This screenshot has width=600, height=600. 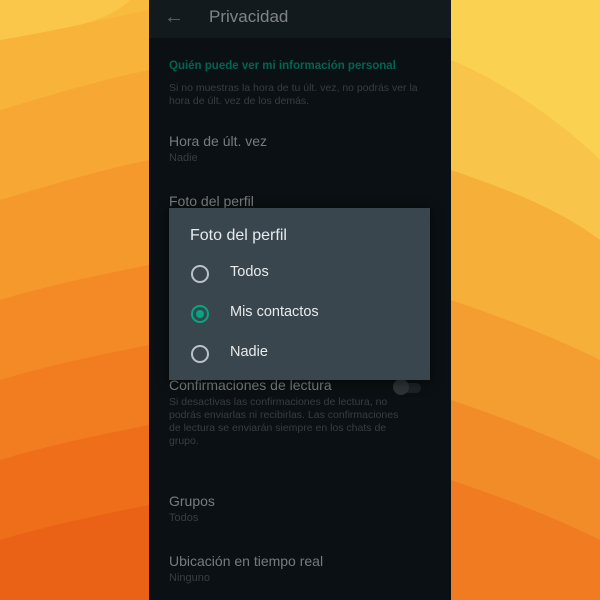 What do you see at coordinates (200, 314) in the screenshot?
I see `radio-checked-icon` at bounding box center [200, 314].